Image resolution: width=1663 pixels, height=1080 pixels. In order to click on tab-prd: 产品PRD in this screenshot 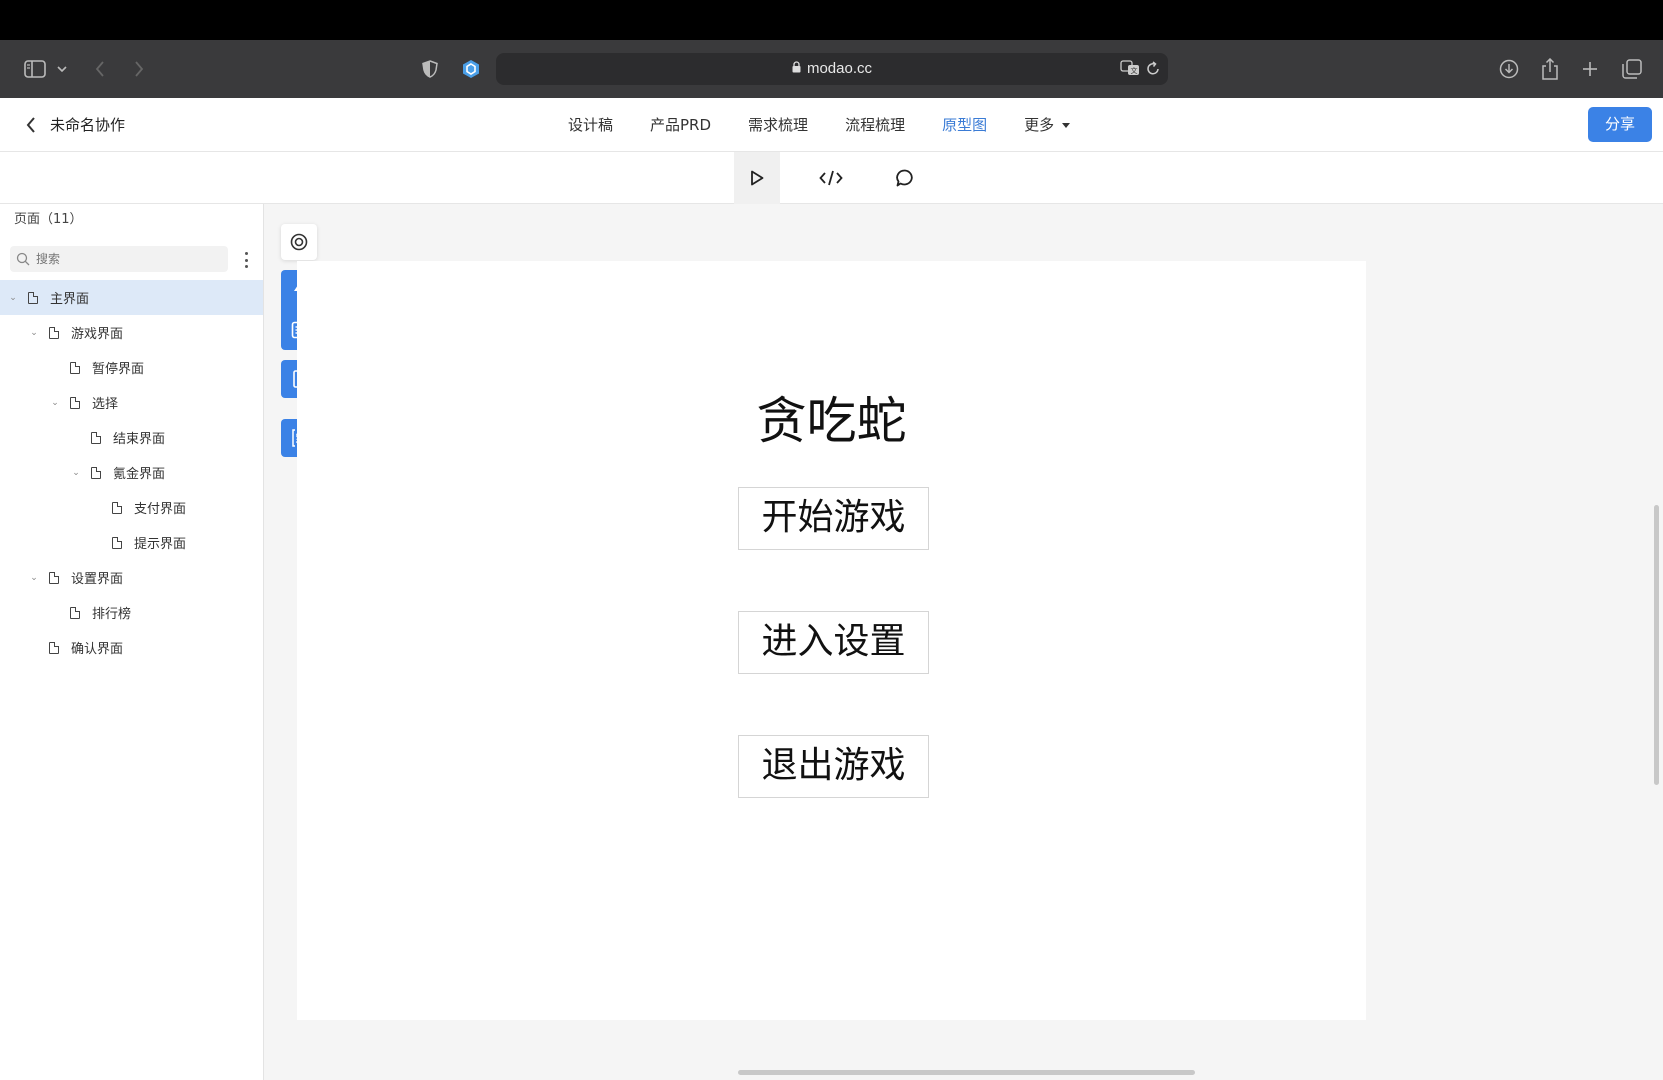, I will do `click(680, 125)`.